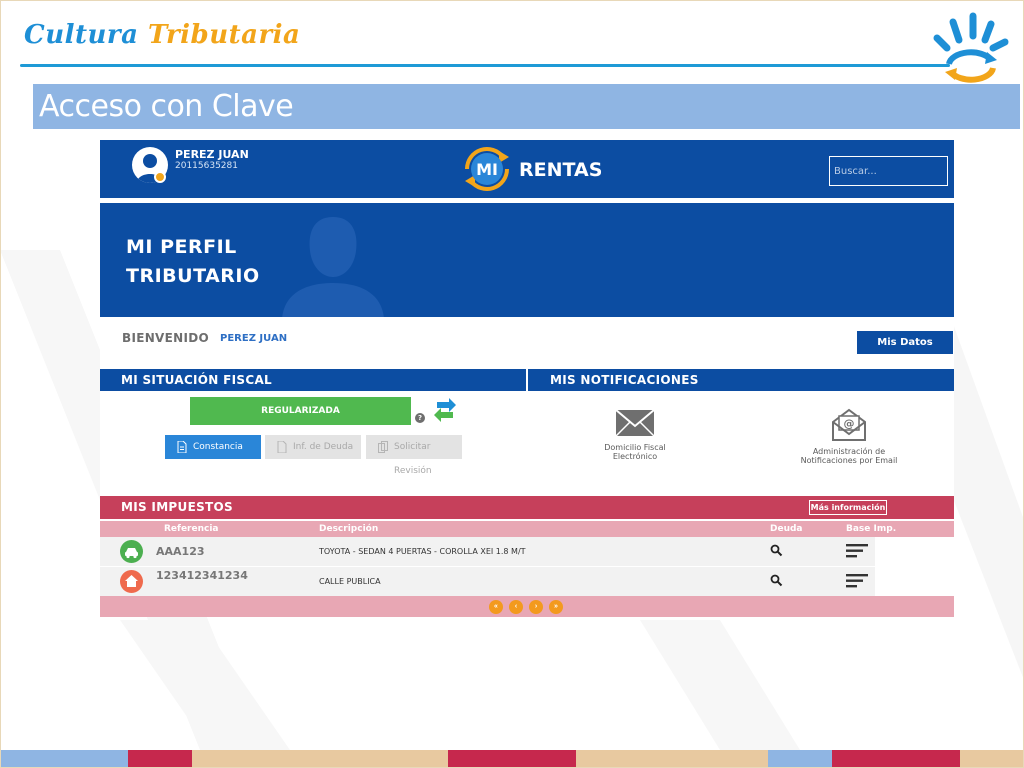 The image size is (1024, 768). I want to click on refresh-icon, so click(445, 410).